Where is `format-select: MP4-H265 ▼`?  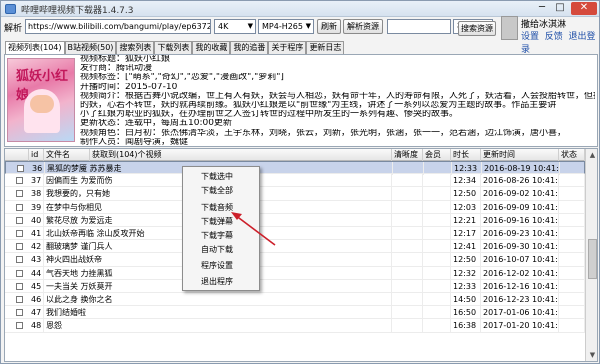 format-select: MP4-H265 ▼ is located at coordinates (286, 26).